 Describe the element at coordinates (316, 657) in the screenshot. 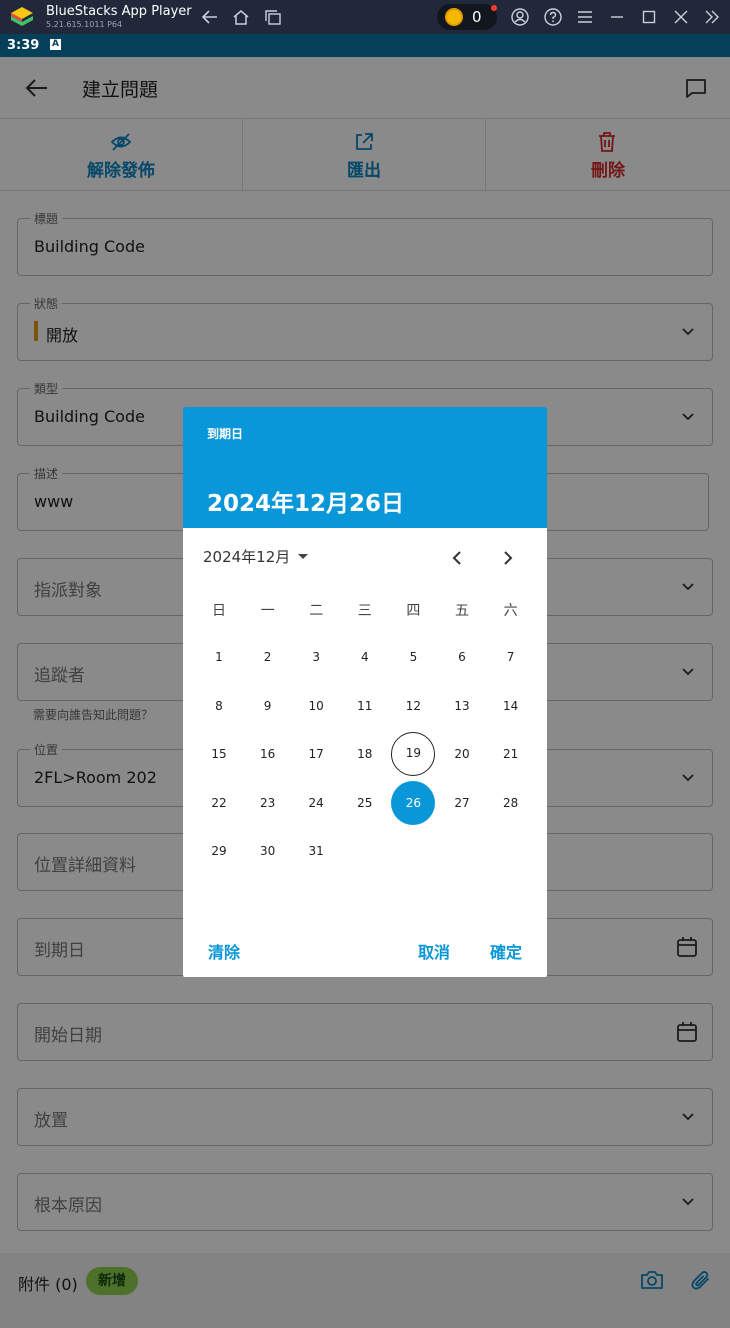

I see `calendar-day: 3` at that location.